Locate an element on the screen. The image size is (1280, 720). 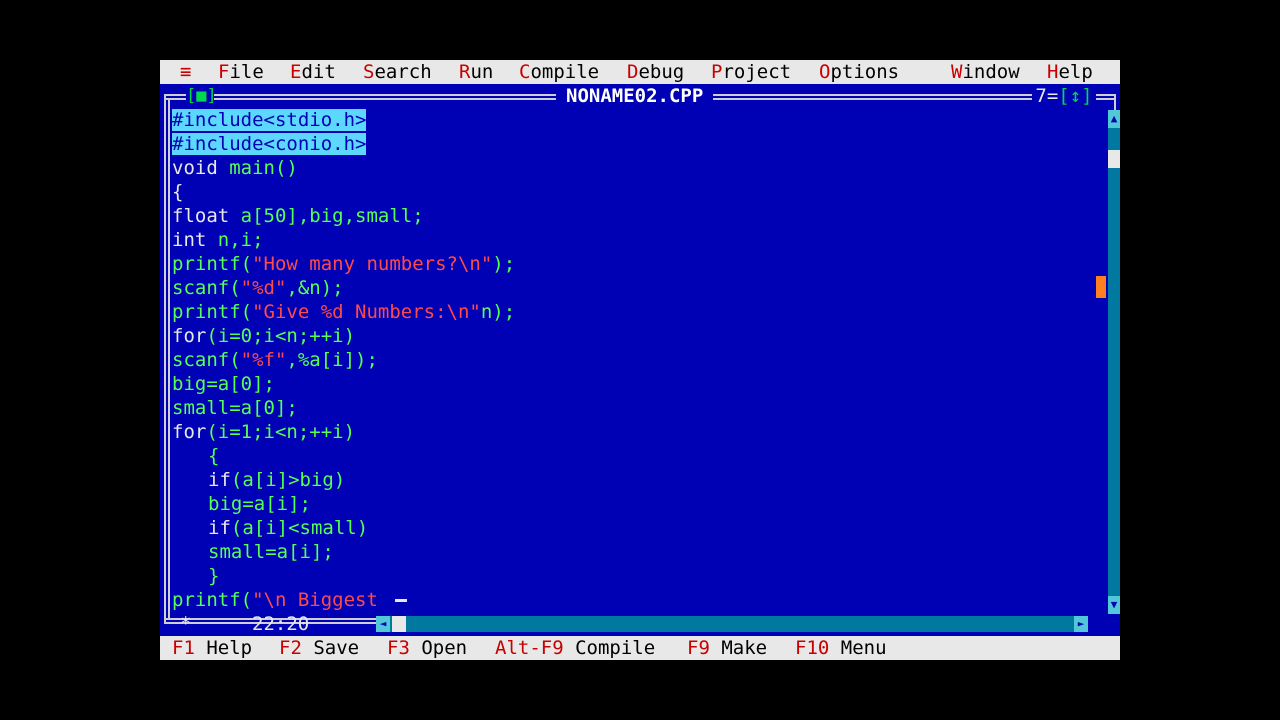
code-line: big=a[i]; is located at coordinates (259, 504).